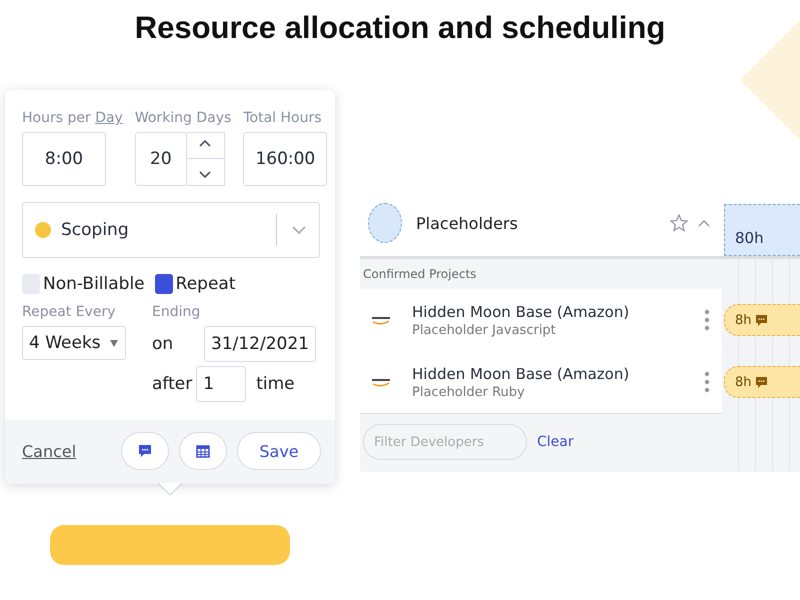 Image resolution: width=800 pixels, height=600 pixels. I want to click on group-title: Placeholders, so click(467, 223).